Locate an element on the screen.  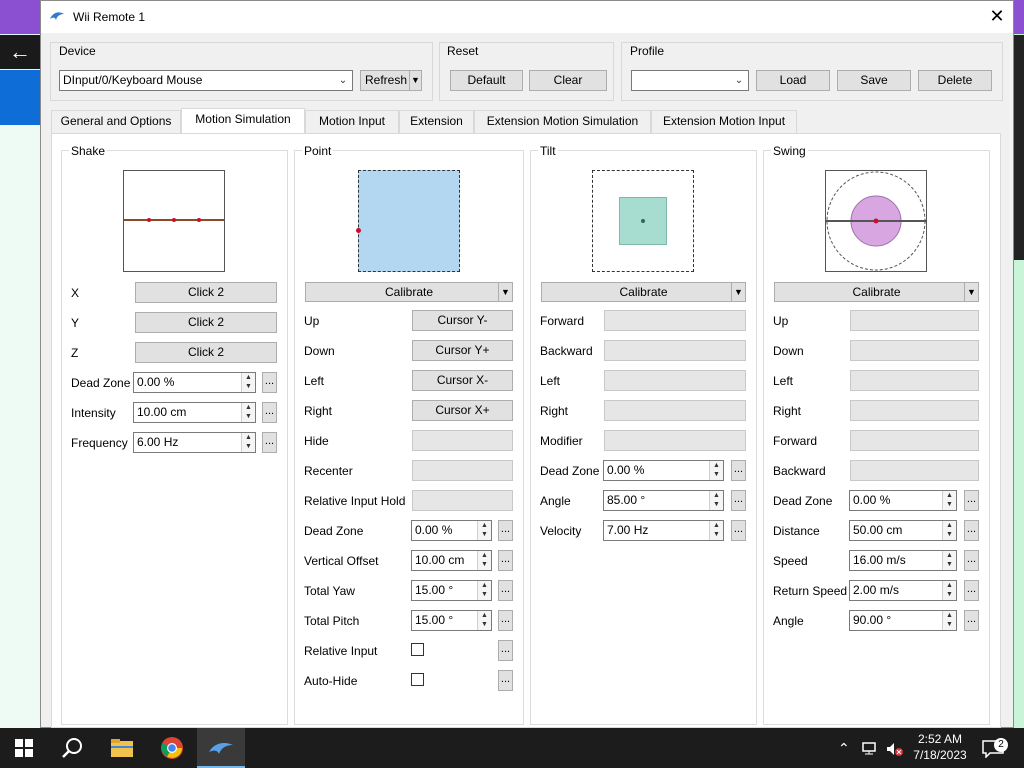
tilt-angle-input: 85.00 ° ▲ ▼ is located at coordinates (663, 500).